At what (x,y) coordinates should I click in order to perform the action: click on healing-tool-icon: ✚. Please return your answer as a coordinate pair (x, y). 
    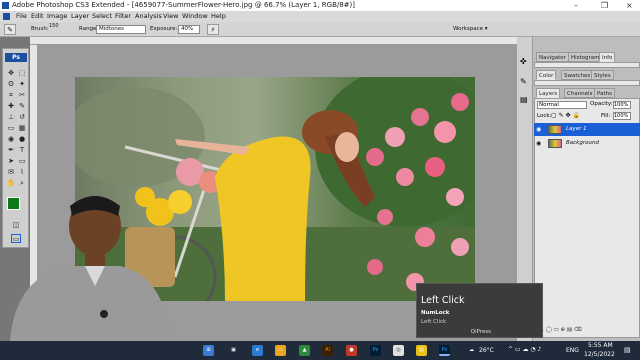
    Looking at the image, I should click on (11, 106).